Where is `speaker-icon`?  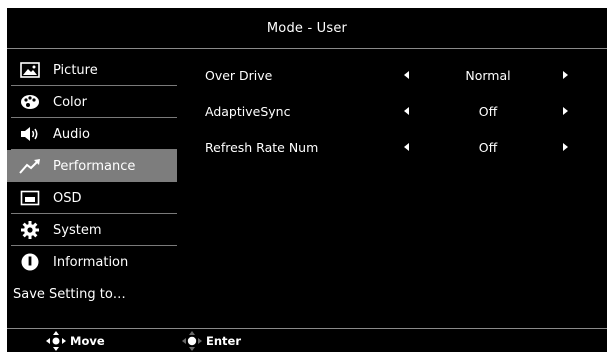
speaker-icon is located at coordinates (30, 134).